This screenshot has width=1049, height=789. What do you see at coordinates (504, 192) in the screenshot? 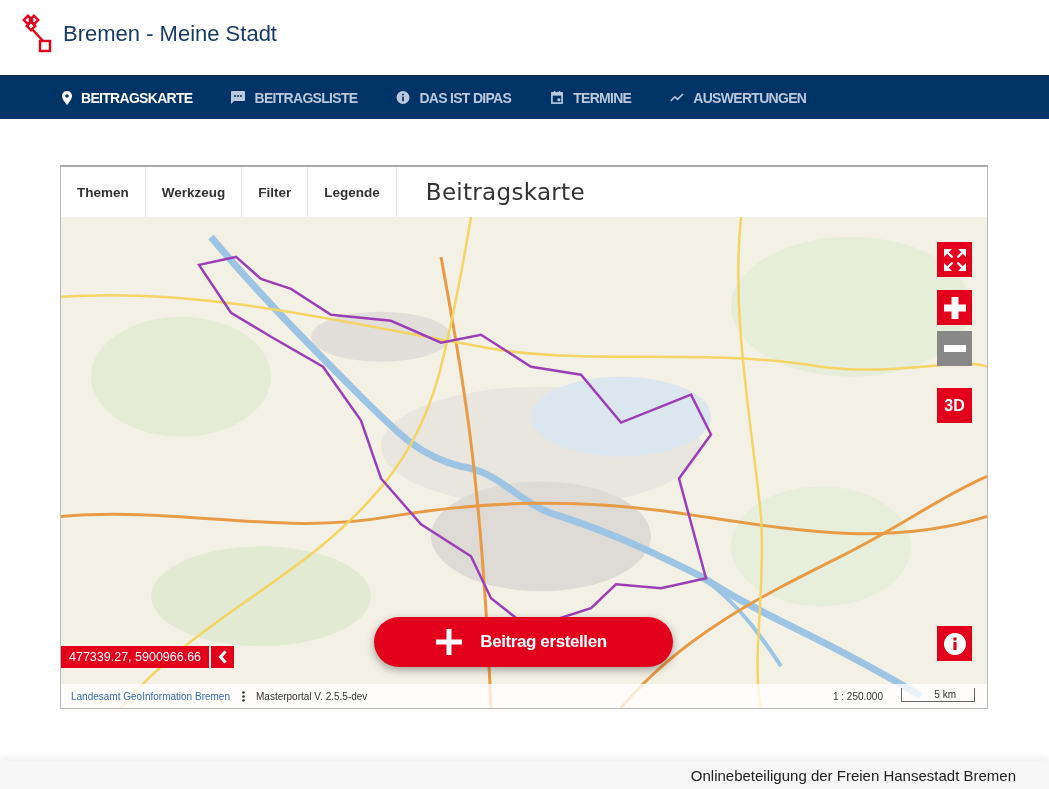
I see `map-title: Beitragskarte` at bounding box center [504, 192].